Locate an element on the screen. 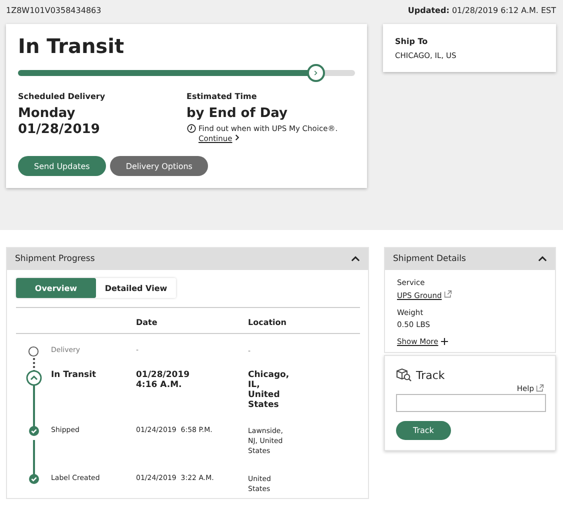 The image size is (563, 509). delivery-options-button: Delivery Options is located at coordinates (159, 166).